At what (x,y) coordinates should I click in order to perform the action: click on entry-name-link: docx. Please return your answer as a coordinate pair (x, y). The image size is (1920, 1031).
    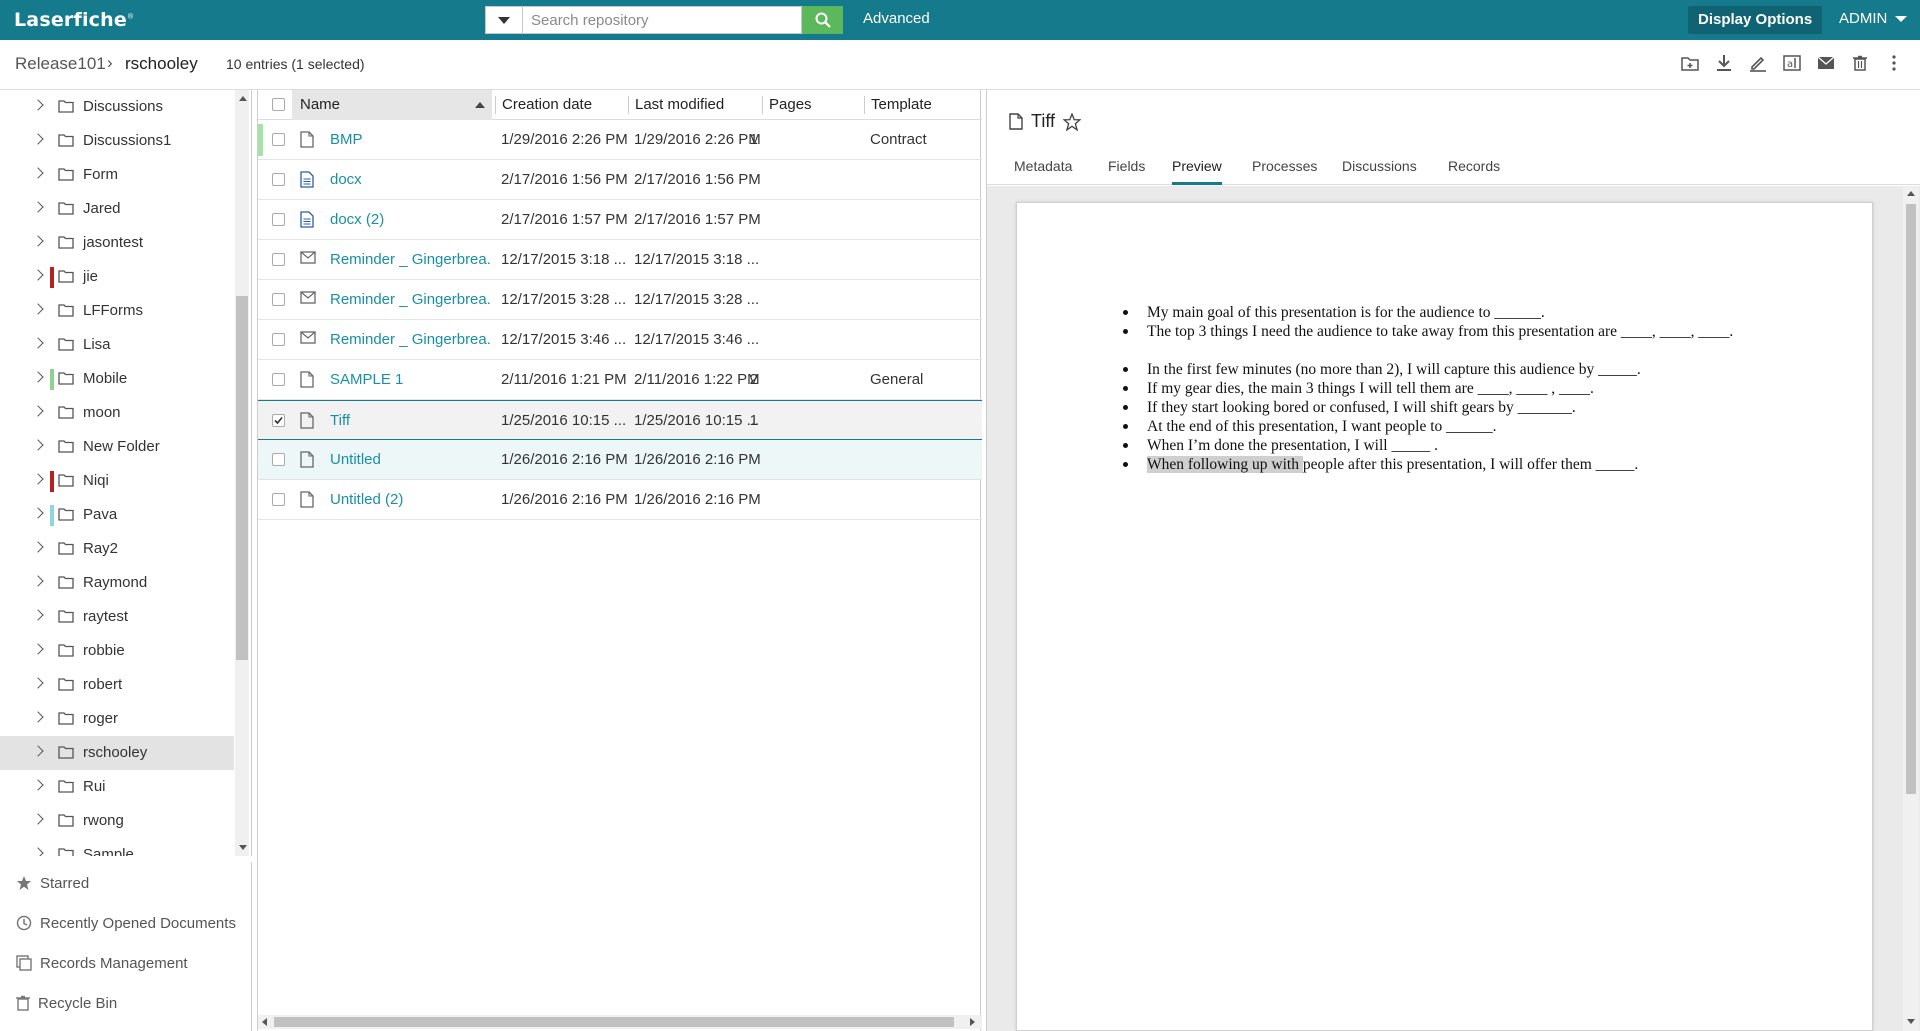
    Looking at the image, I should click on (411, 179).